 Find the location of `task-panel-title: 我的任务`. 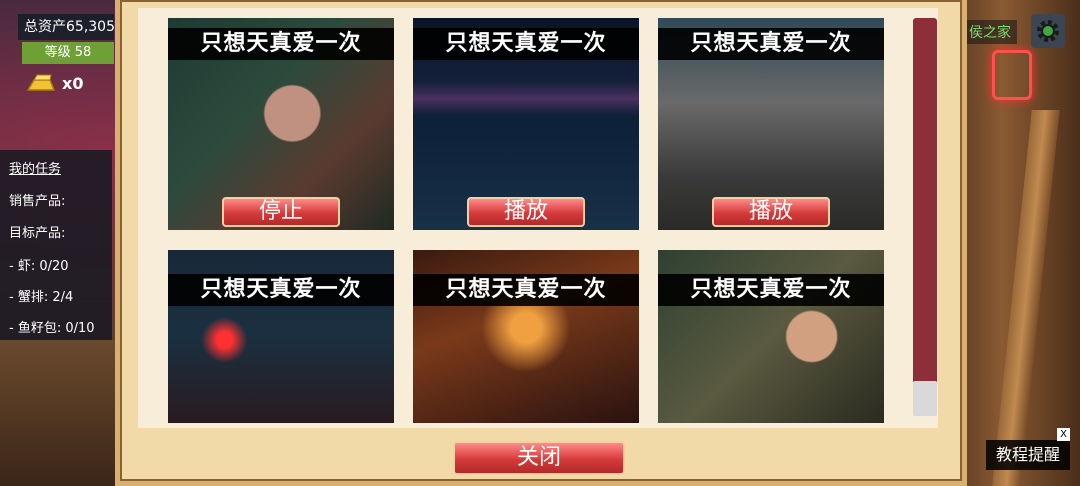

task-panel-title: 我的任务 is located at coordinates (35, 167).